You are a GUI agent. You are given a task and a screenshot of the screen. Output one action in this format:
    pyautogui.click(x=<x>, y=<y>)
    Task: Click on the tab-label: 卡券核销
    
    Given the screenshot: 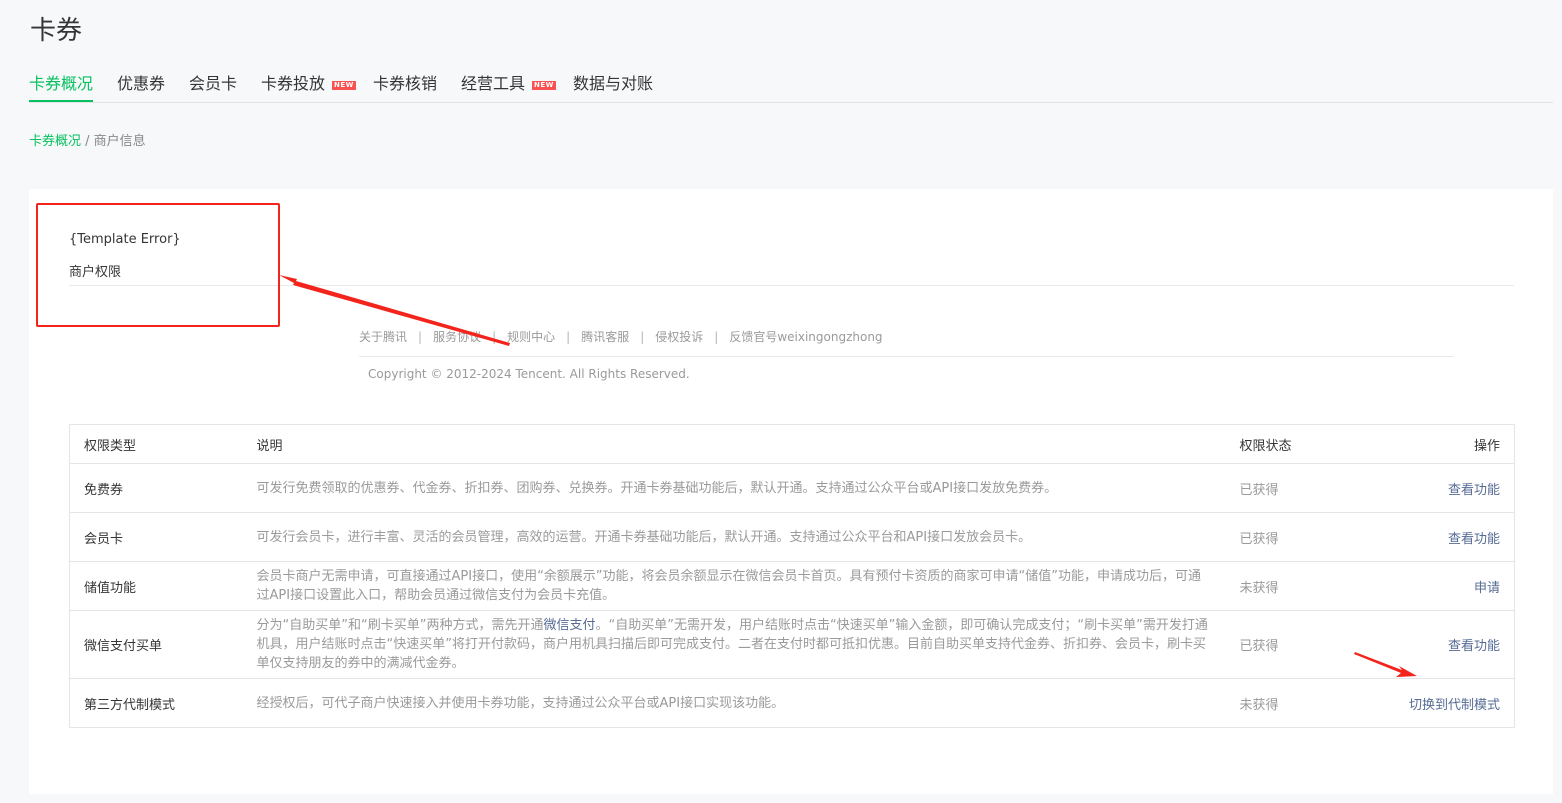 What is the action you would take?
    pyautogui.click(x=405, y=83)
    